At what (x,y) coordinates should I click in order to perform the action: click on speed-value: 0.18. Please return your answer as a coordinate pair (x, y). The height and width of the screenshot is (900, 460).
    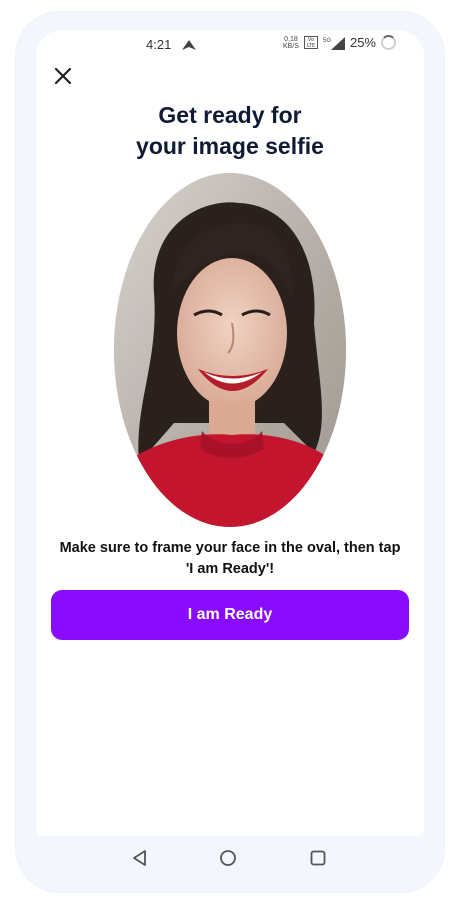
    Looking at the image, I should click on (291, 39).